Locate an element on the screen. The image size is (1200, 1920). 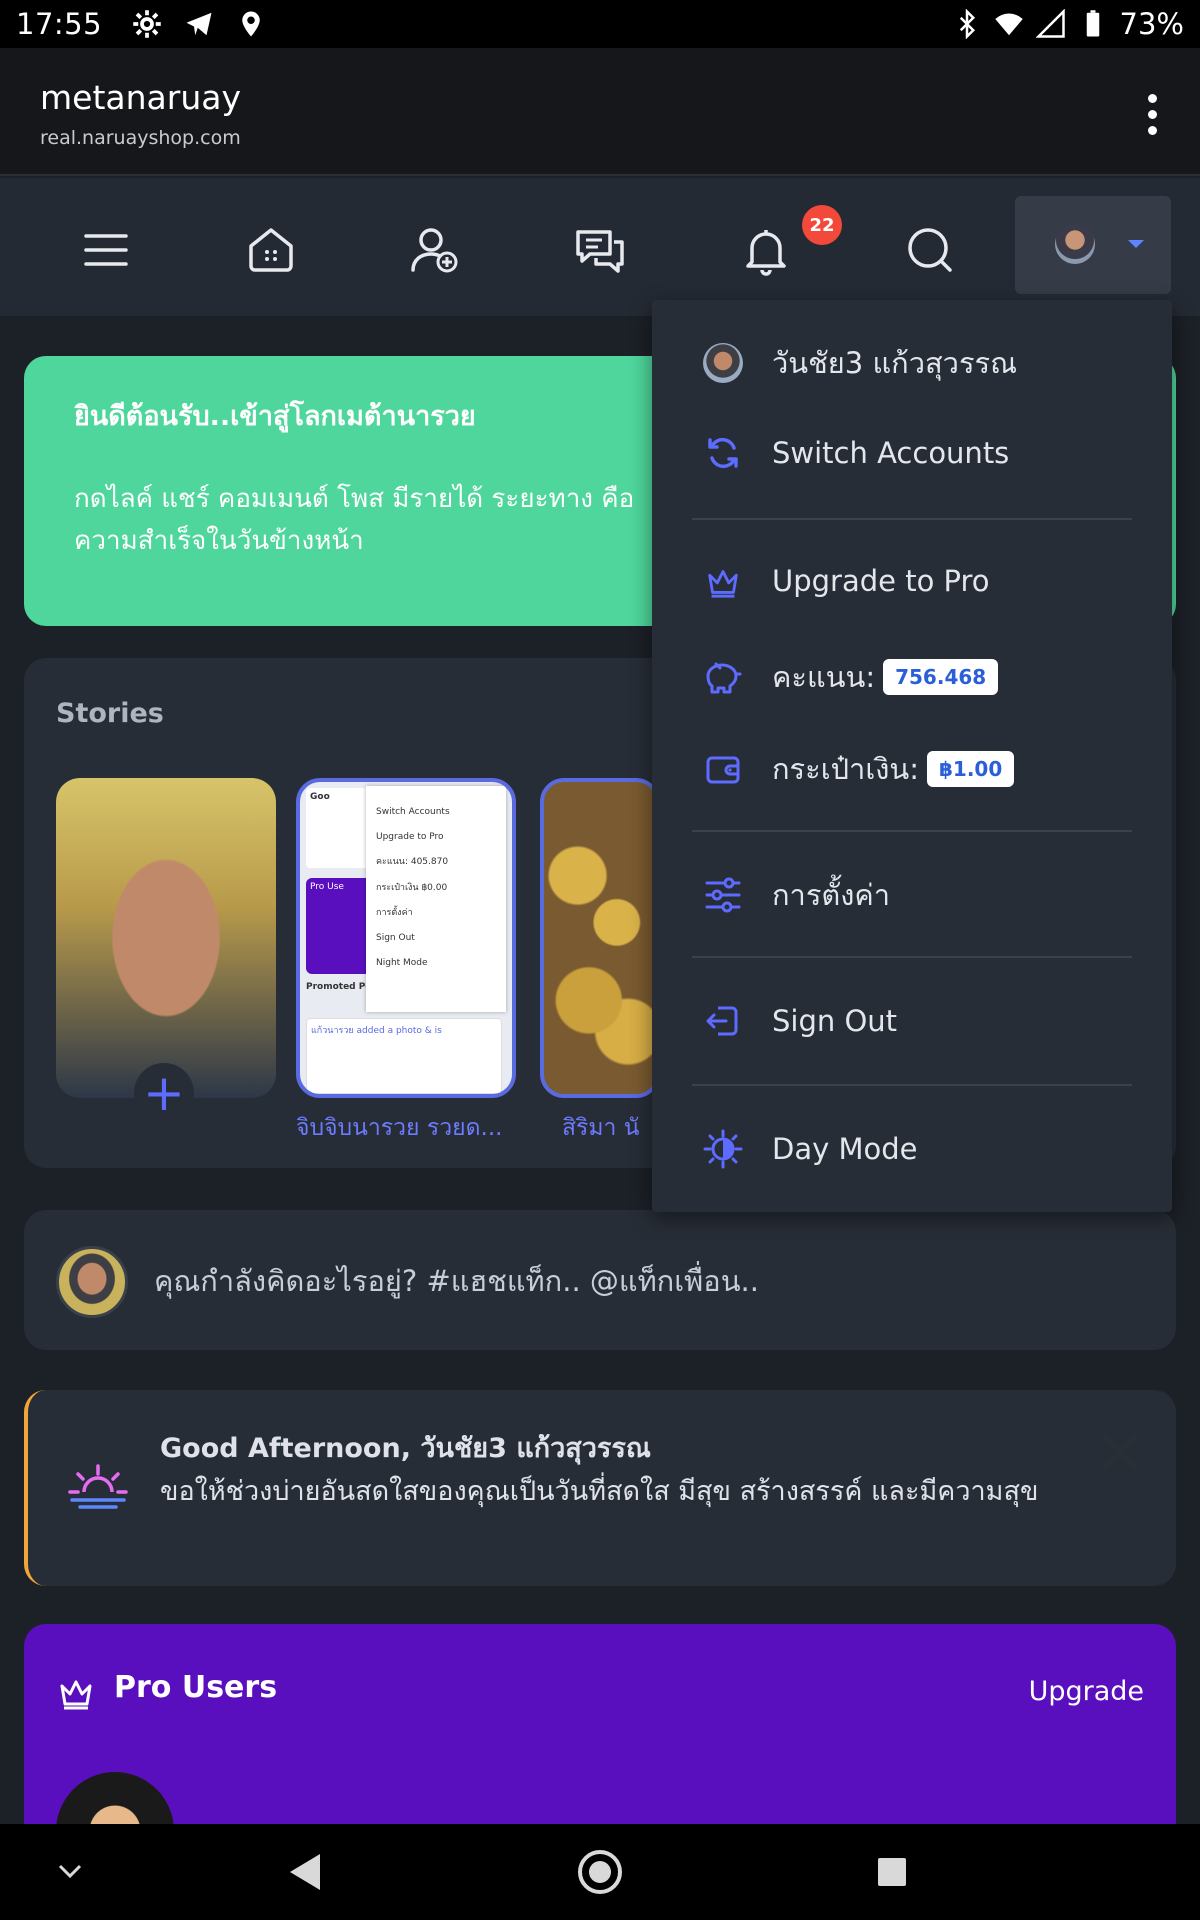
wallet-label: กระเป๋าเงิน: is located at coordinates (845, 769).